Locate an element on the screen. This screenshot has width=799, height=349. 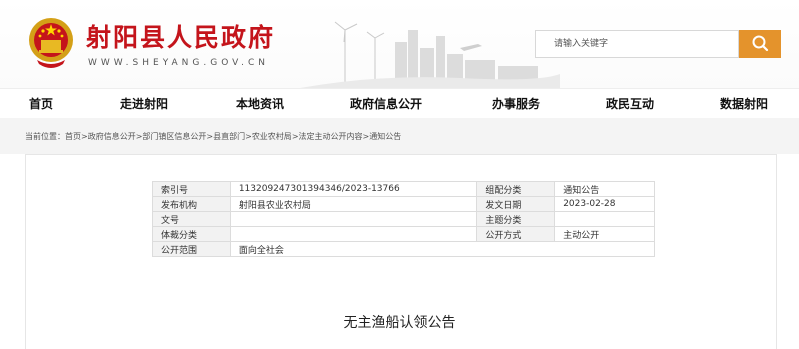
main-nav: 首页 走进射阳 本地资讯 政府信息公开 办事服务 政民互动 数据射阳 is located at coordinates (399, 103).